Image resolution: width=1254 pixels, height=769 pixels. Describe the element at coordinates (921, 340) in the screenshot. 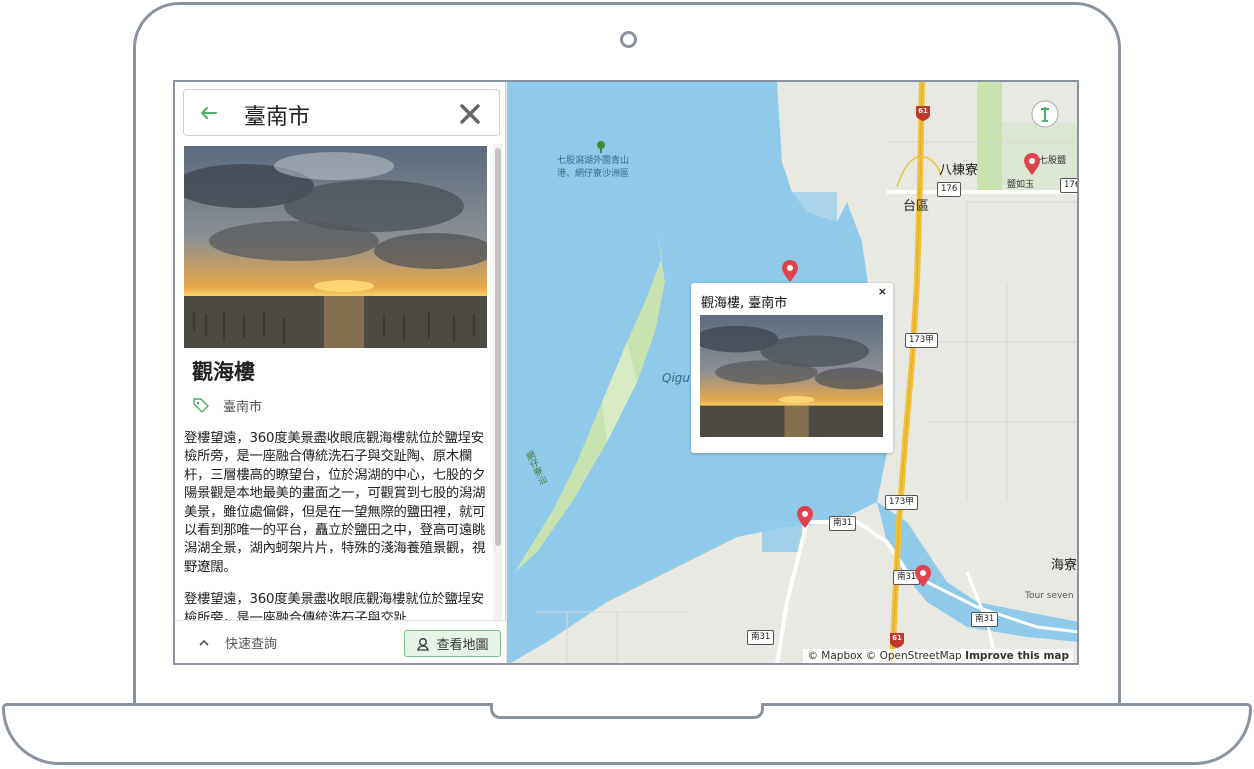

I see `road-173a-shield: 173甲` at that location.